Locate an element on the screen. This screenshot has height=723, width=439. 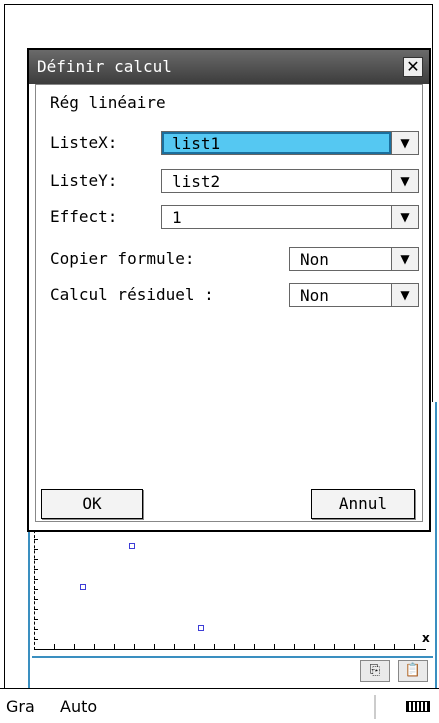
x-axis is located at coordinates (230, 649).